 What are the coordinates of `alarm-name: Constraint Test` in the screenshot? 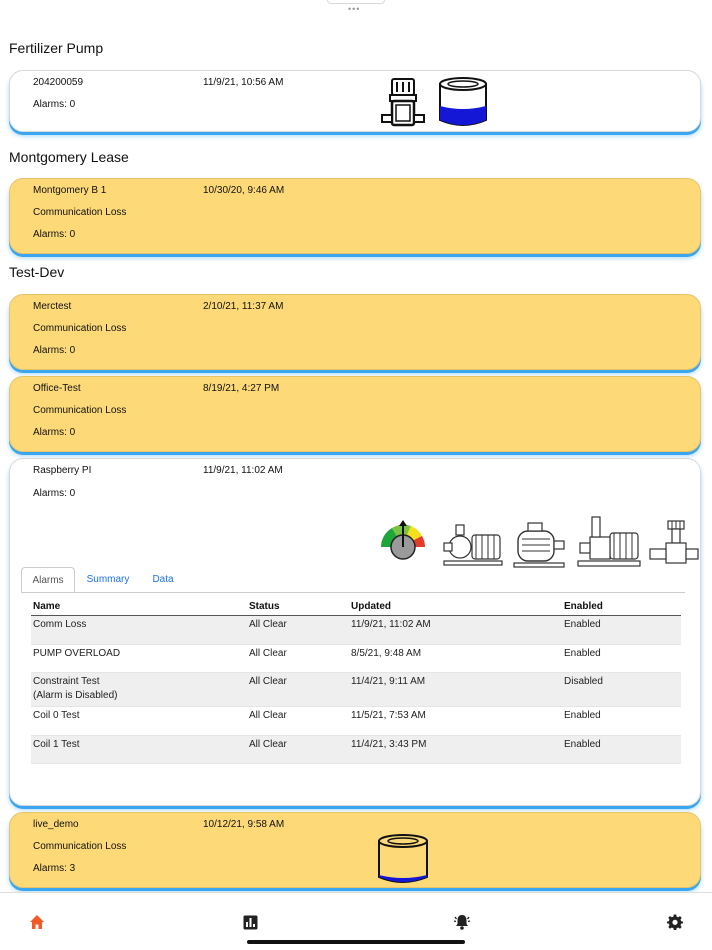 It's located at (66, 681).